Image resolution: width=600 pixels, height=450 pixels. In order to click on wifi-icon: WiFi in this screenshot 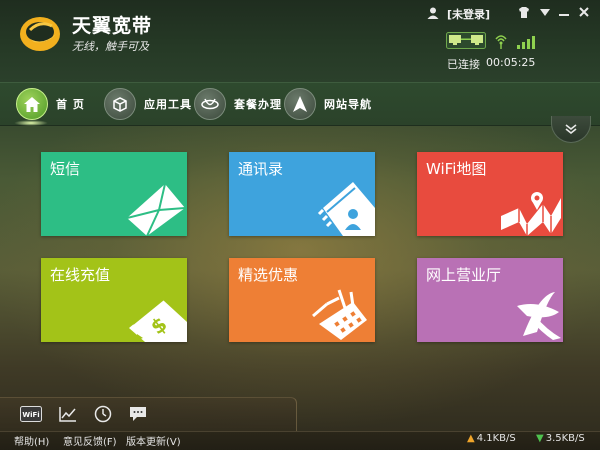, I will do `click(31, 414)`.